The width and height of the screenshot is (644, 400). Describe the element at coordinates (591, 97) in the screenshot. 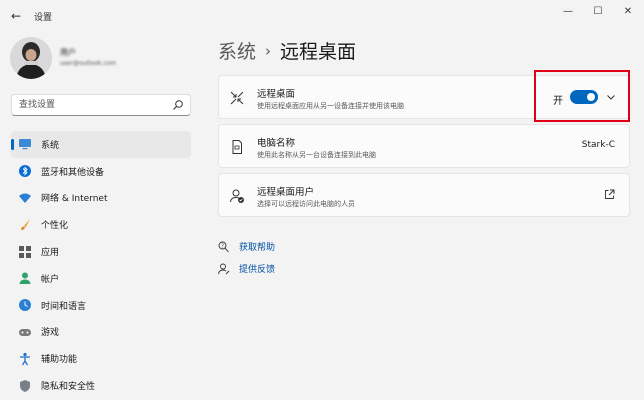

I see `toggle-knob` at that location.